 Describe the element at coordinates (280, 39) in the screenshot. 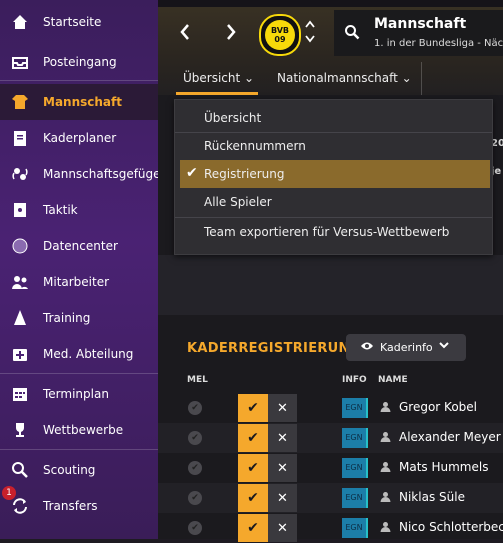

I see `crest-year: 09` at that location.